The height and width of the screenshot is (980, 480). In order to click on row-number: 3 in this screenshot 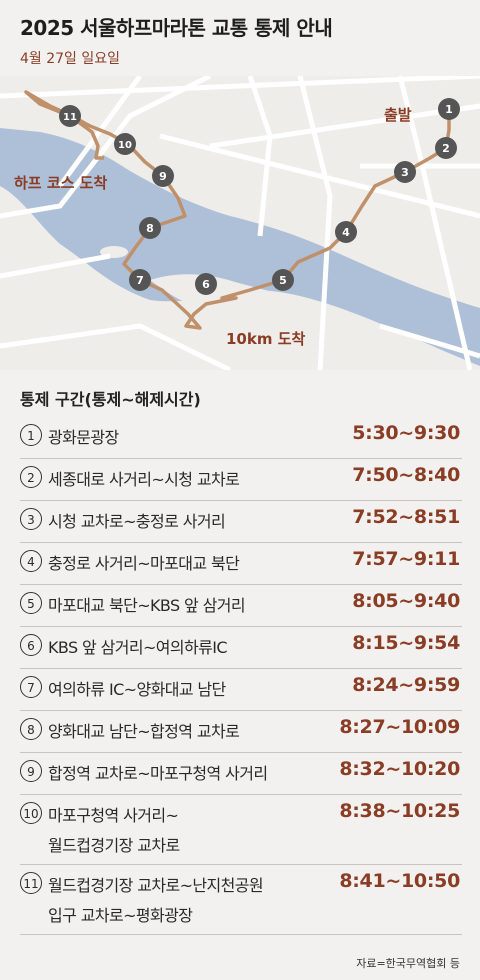, I will do `click(31, 519)`.